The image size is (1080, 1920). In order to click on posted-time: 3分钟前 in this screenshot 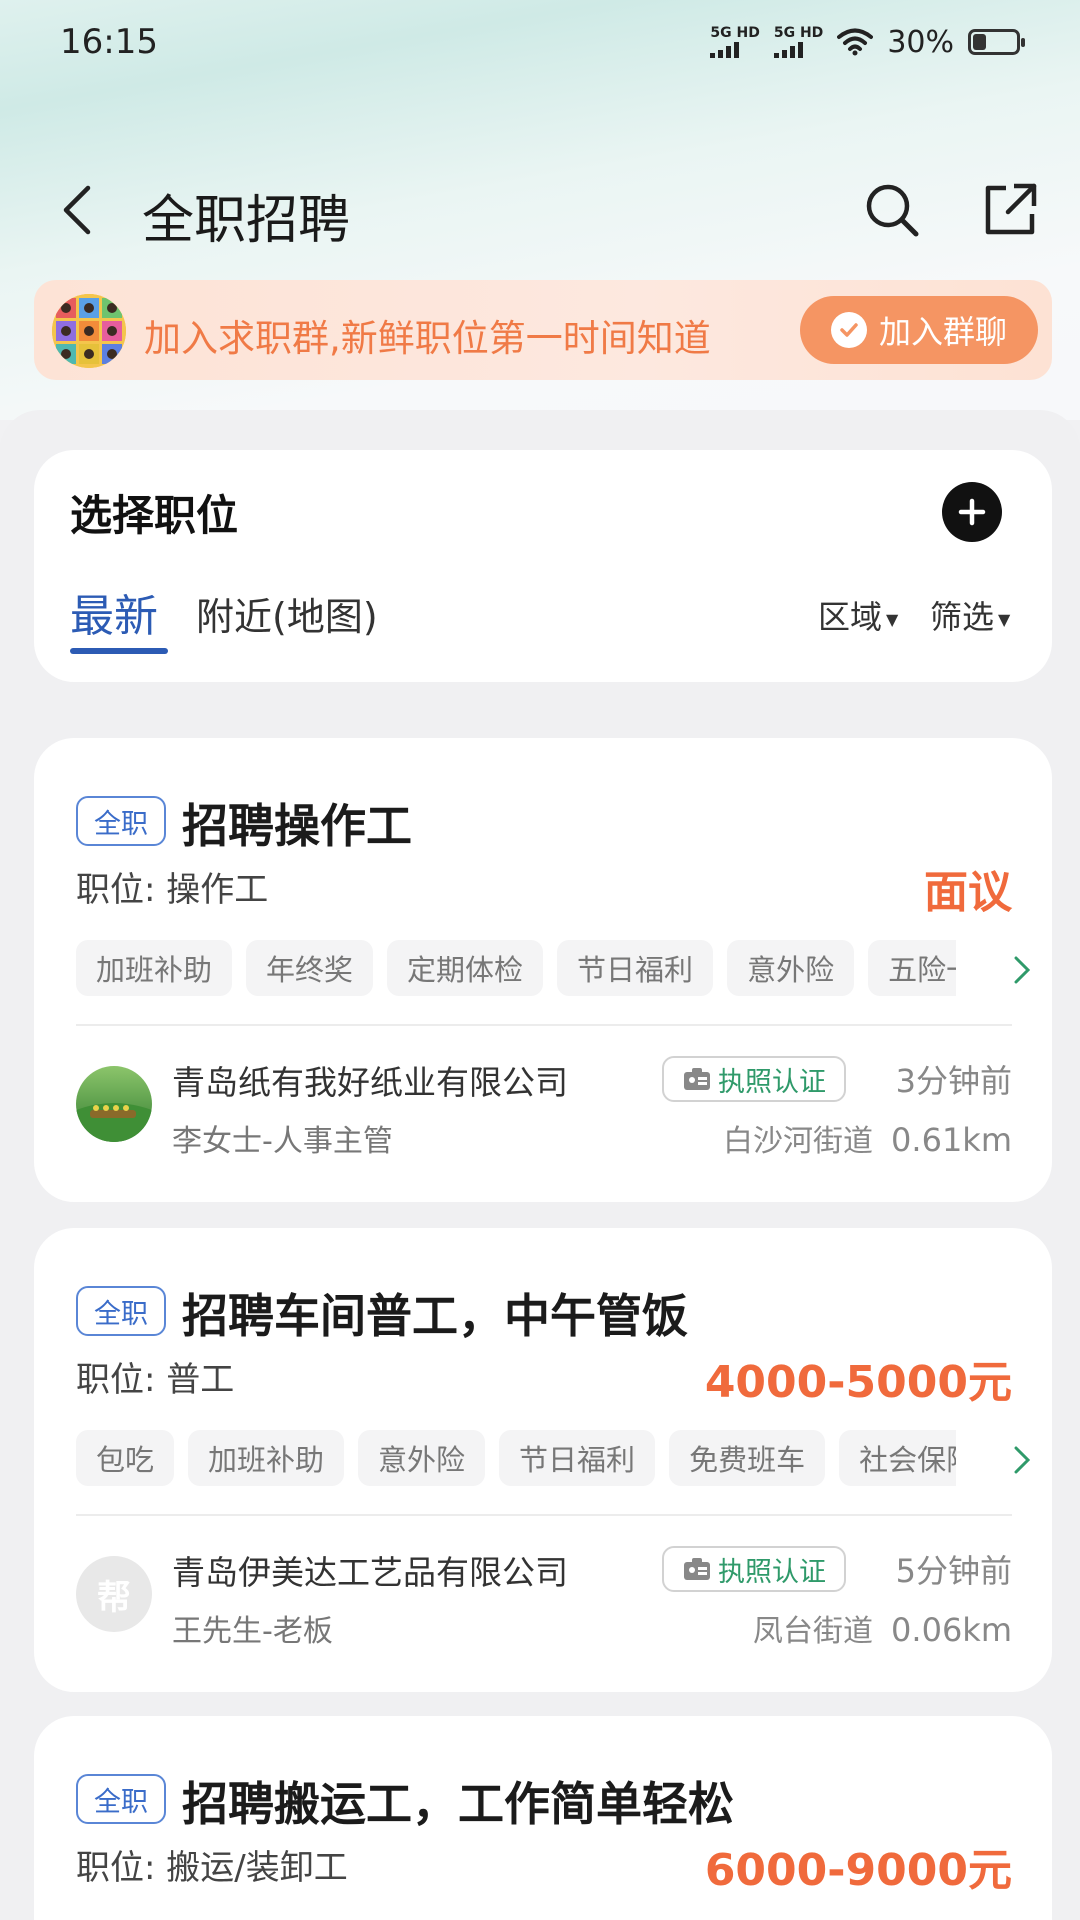, I will do `click(953, 1081)`.